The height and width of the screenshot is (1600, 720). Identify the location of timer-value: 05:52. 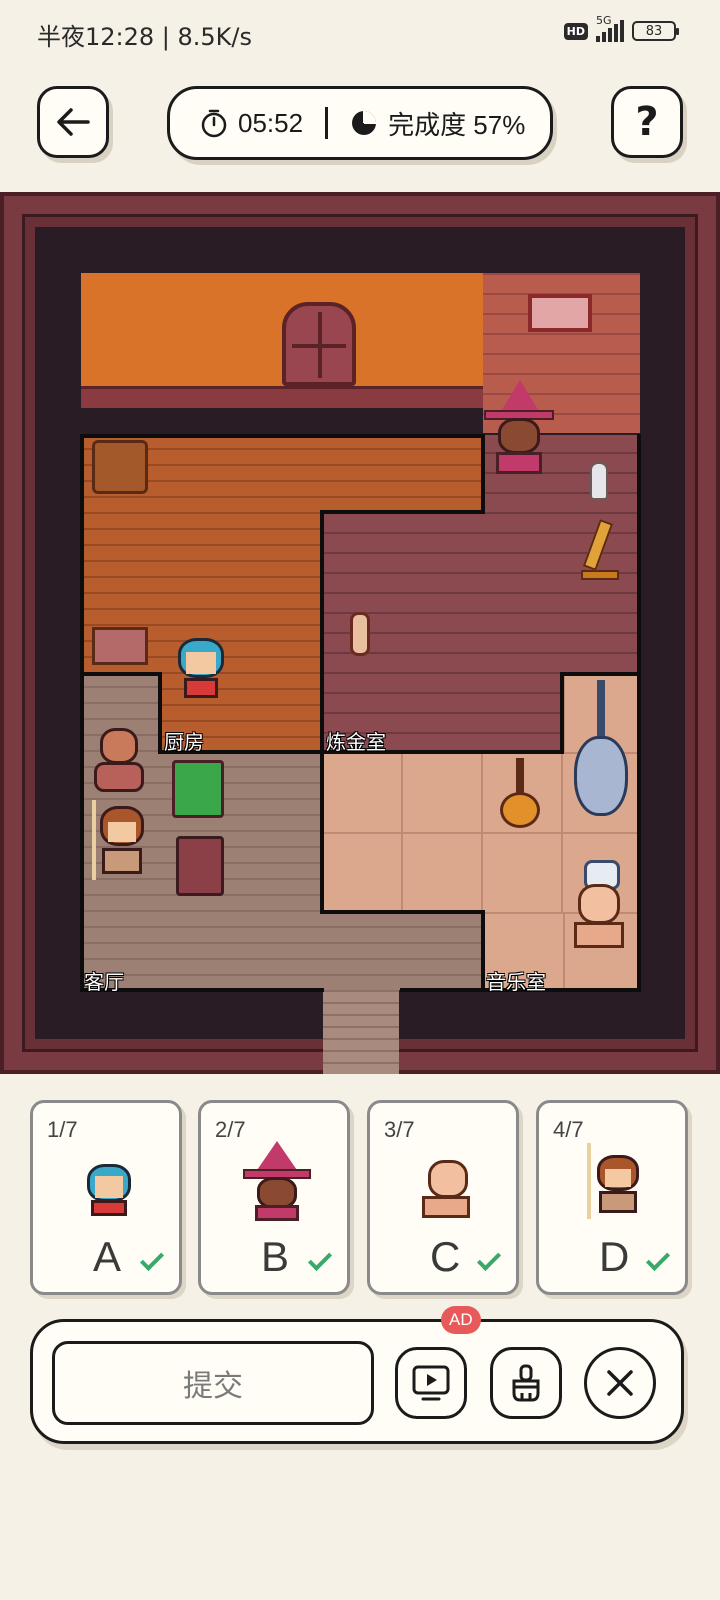
(271, 122).